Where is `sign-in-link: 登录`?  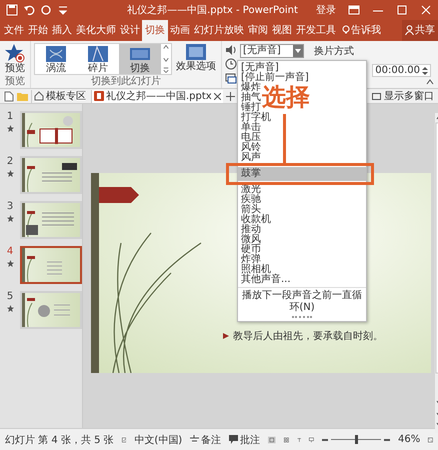
sign-in-link: 登录 is located at coordinates (326, 10).